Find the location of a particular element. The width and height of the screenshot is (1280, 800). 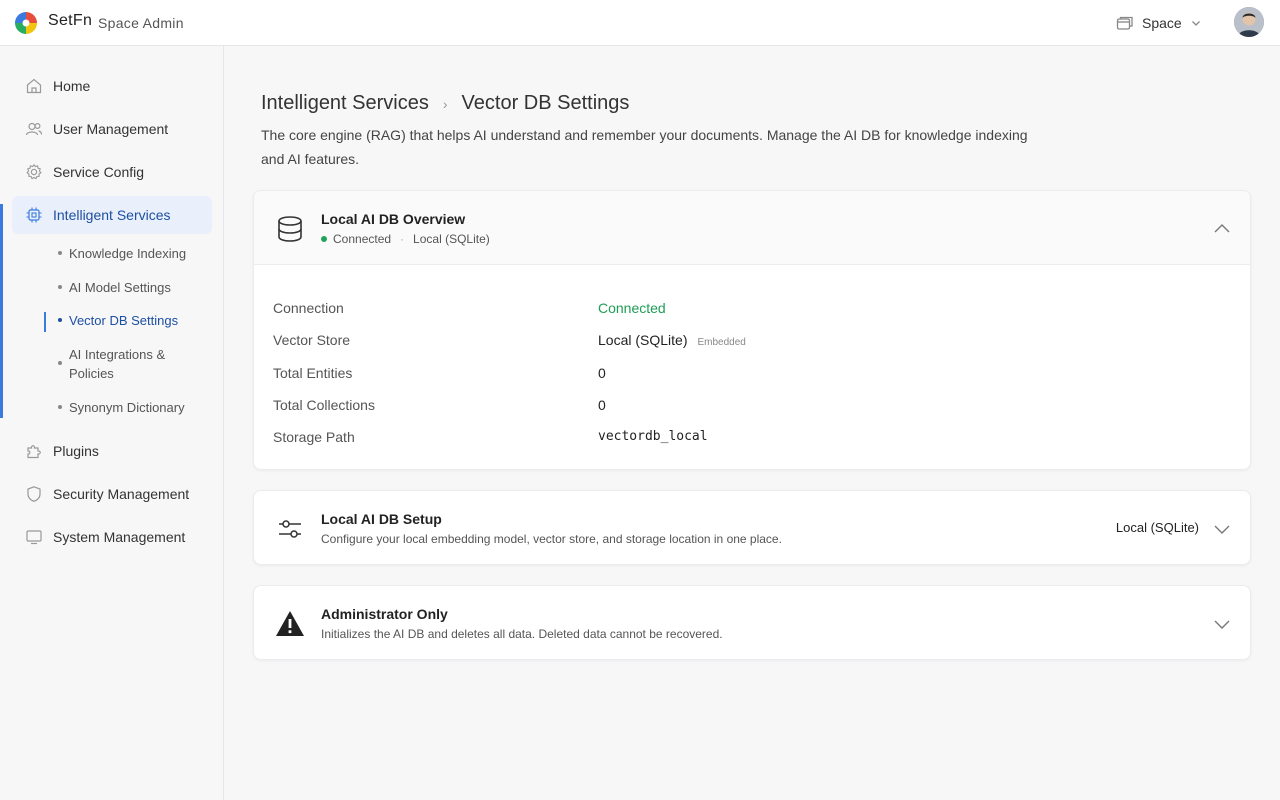

subitem-active-indicator is located at coordinates (45, 322).